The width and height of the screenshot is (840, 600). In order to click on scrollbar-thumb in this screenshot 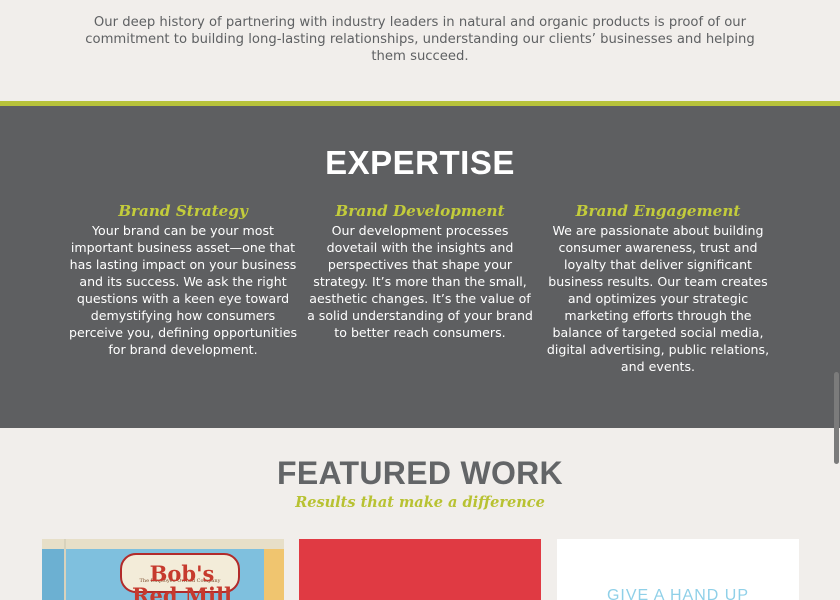, I will do `click(836, 418)`.